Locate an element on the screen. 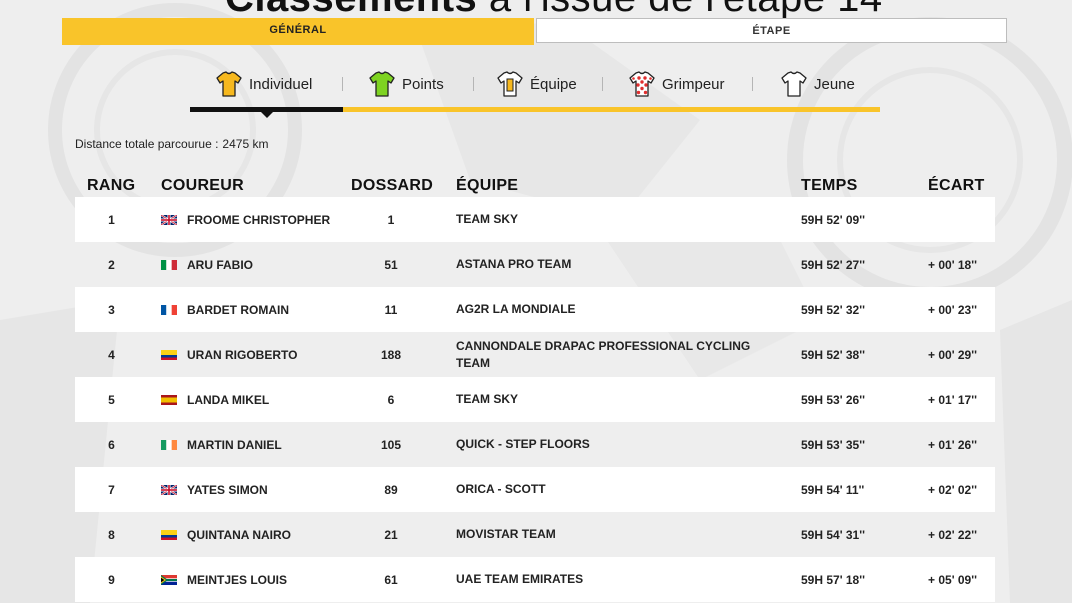  tab-jeune: Jeune is located at coordinates (817, 84).